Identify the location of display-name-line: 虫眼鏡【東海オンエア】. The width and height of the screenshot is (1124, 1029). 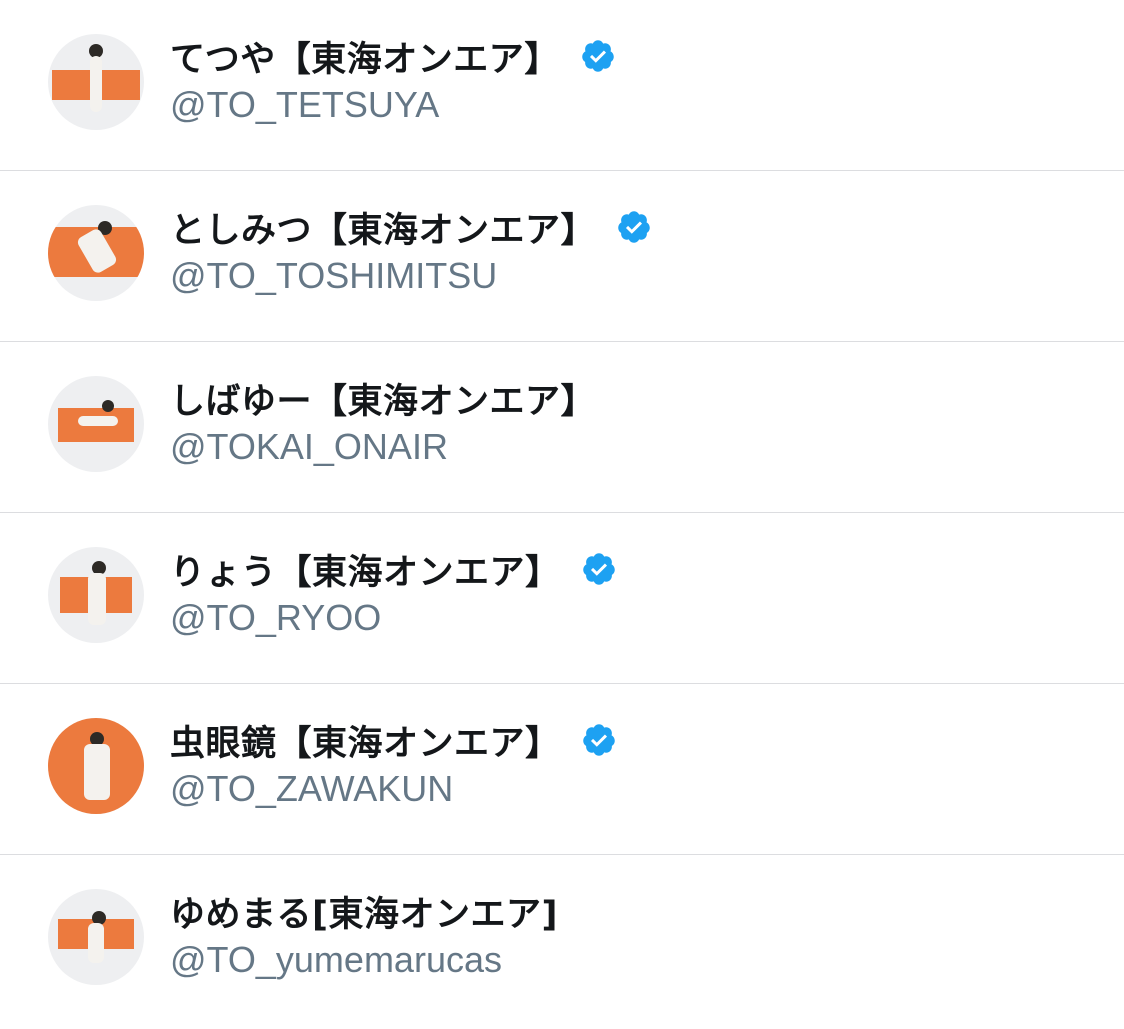
(393, 740).